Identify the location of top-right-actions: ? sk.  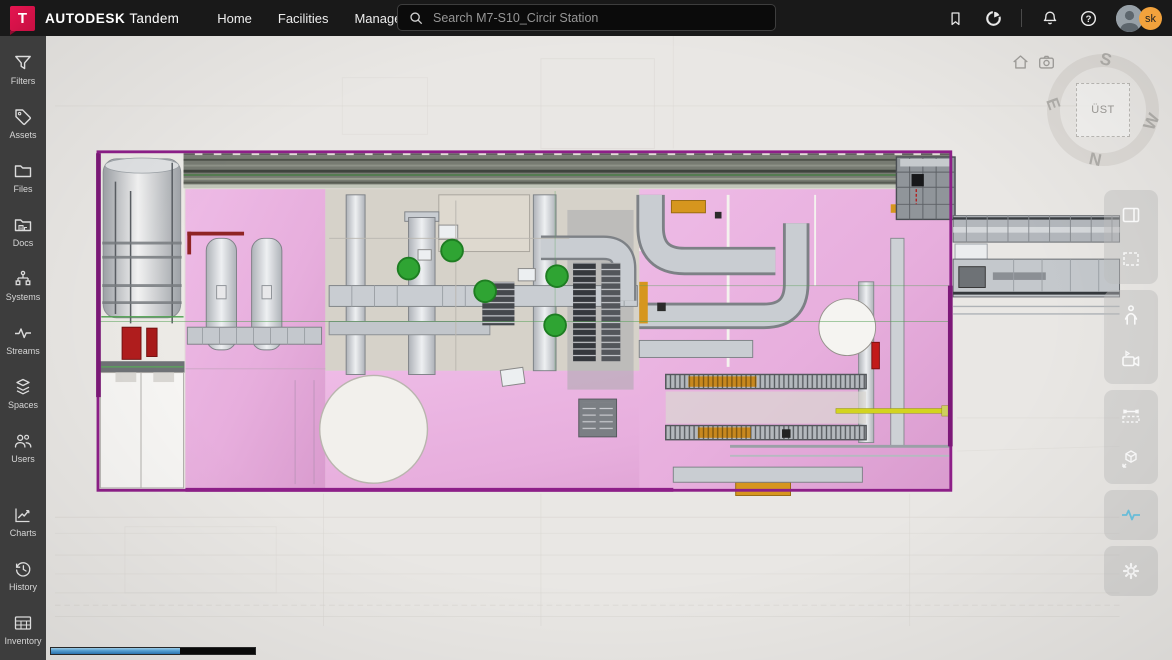
(1053, 18).